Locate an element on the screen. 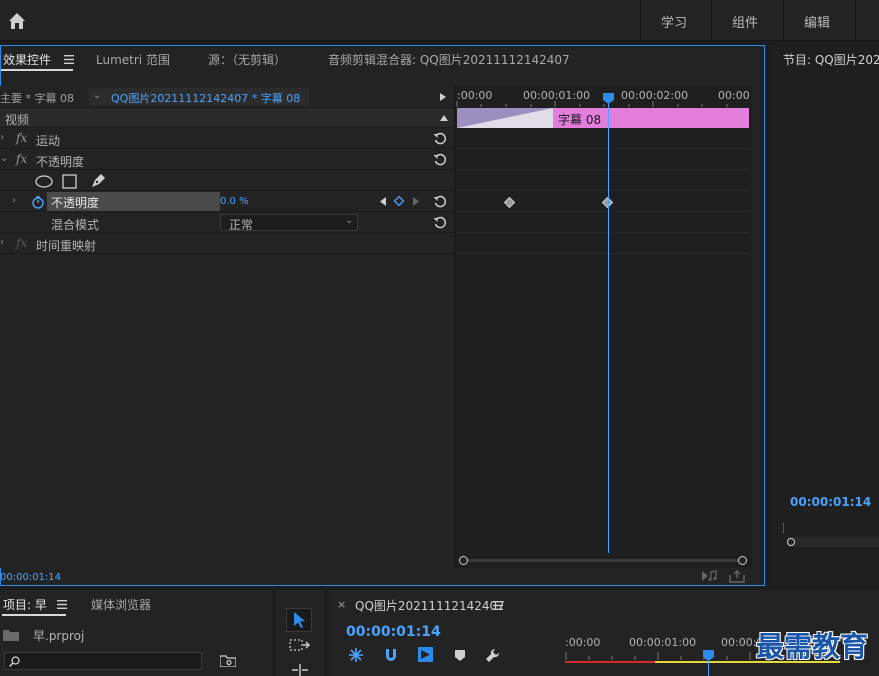 This screenshot has width=879, height=676. ripple-edit-tool-icon is located at coordinates (300, 670).